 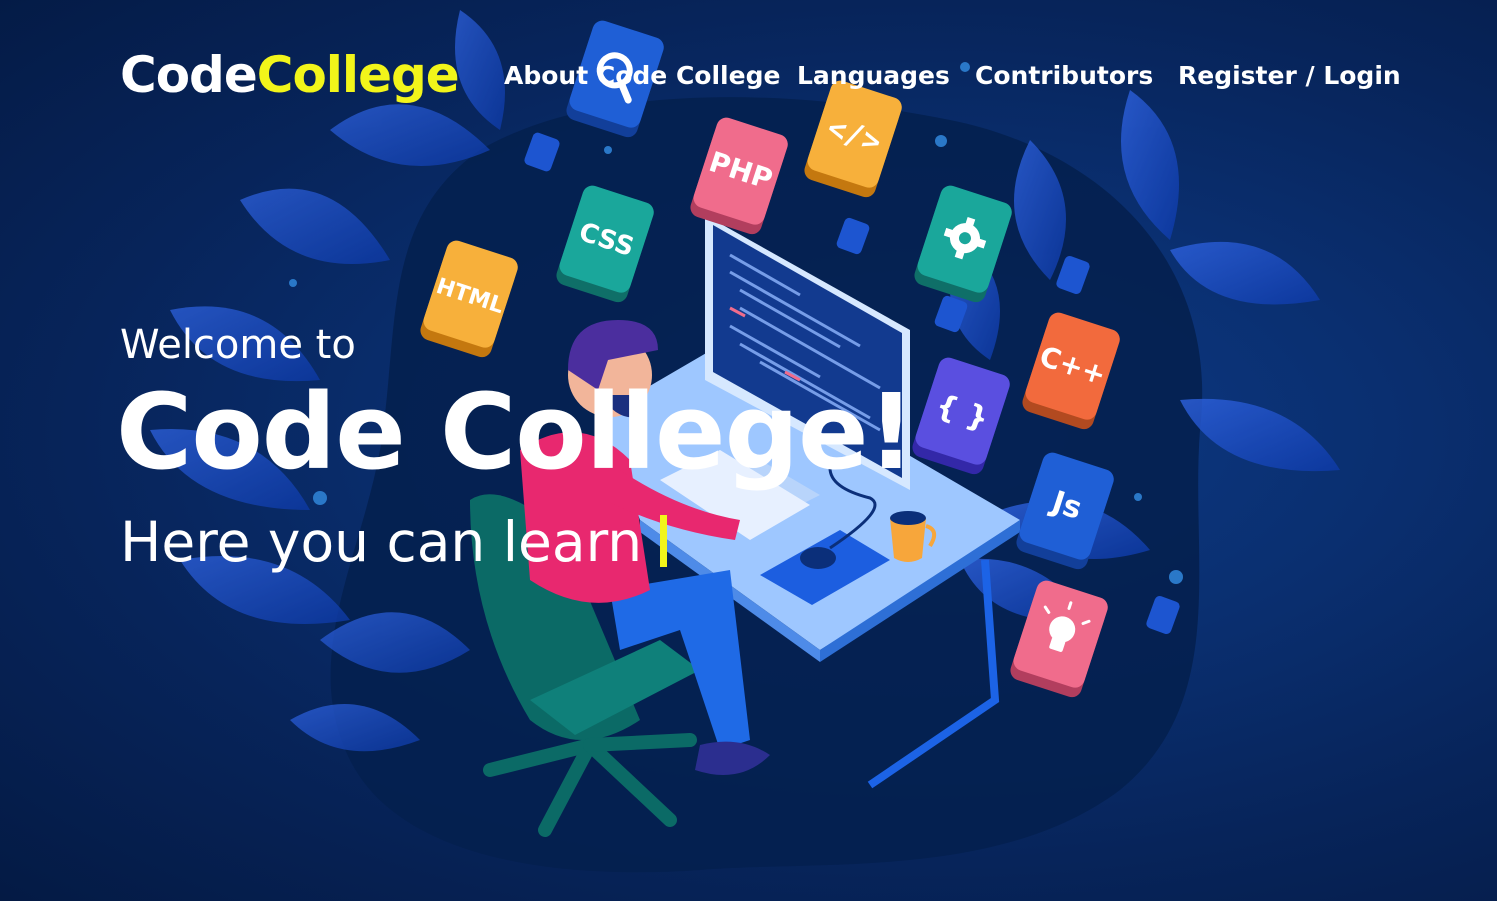 What do you see at coordinates (238, 345) in the screenshot?
I see `hero-welcome-text: Welcome to` at bounding box center [238, 345].